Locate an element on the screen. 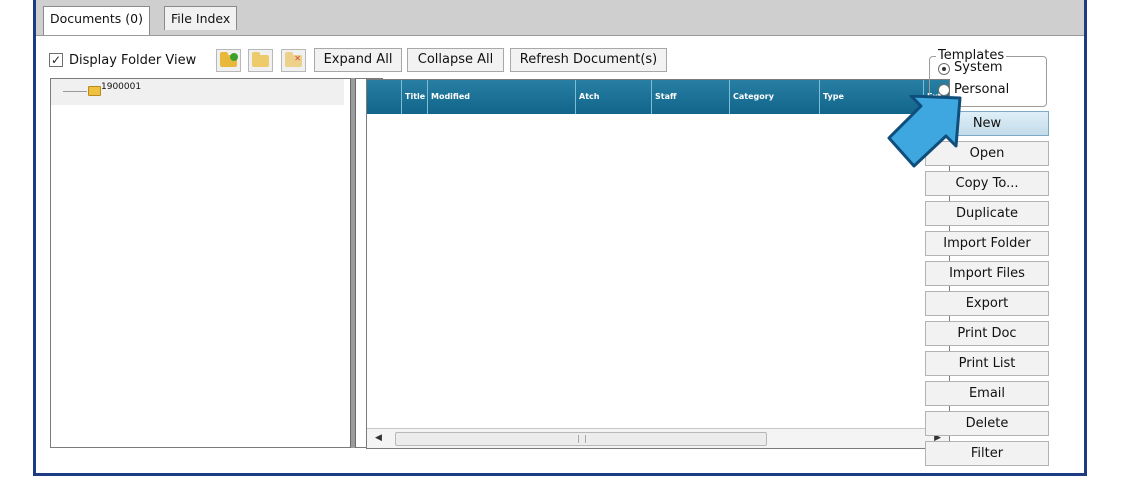 The height and width of the screenshot is (479, 1123). tree-node-row: 1900001 is located at coordinates (197, 92).